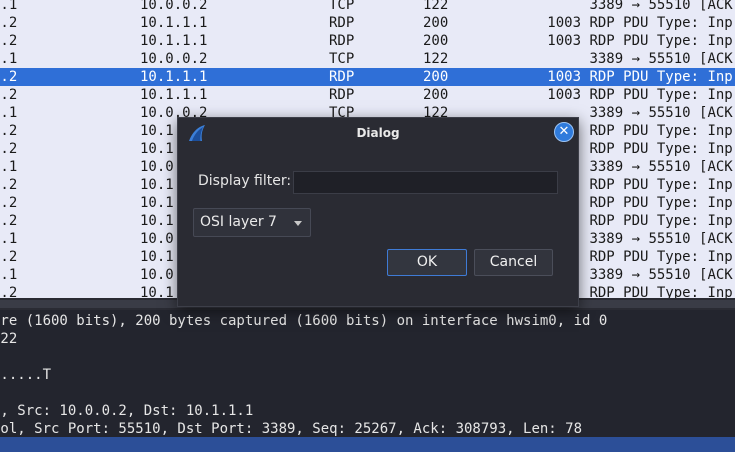  What do you see at coordinates (367, 444) in the screenshot?
I see `status-bar` at bounding box center [367, 444].